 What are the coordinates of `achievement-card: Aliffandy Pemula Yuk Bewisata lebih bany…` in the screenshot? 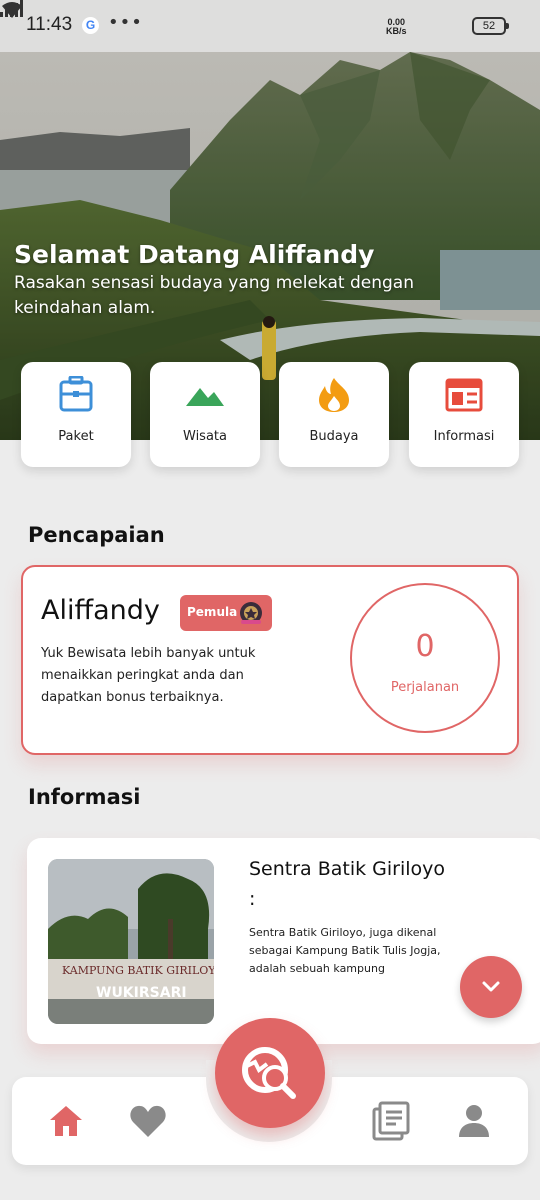 It's located at (270, 660).